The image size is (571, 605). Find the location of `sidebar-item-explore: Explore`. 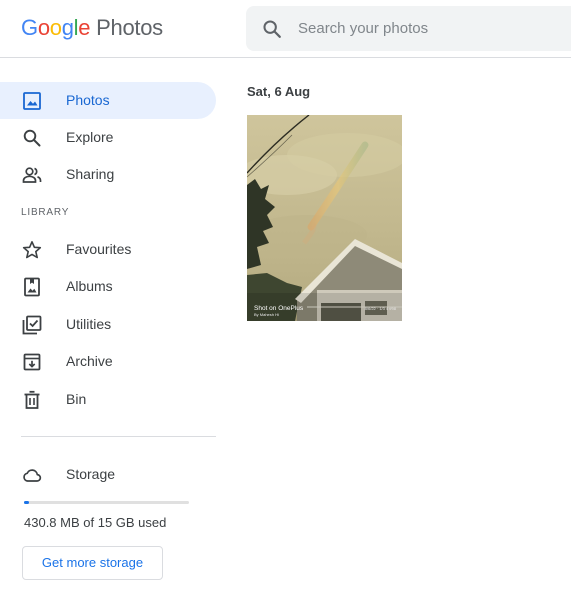

sidebar-item-explore: Explore is located at coordinates (108, 137).